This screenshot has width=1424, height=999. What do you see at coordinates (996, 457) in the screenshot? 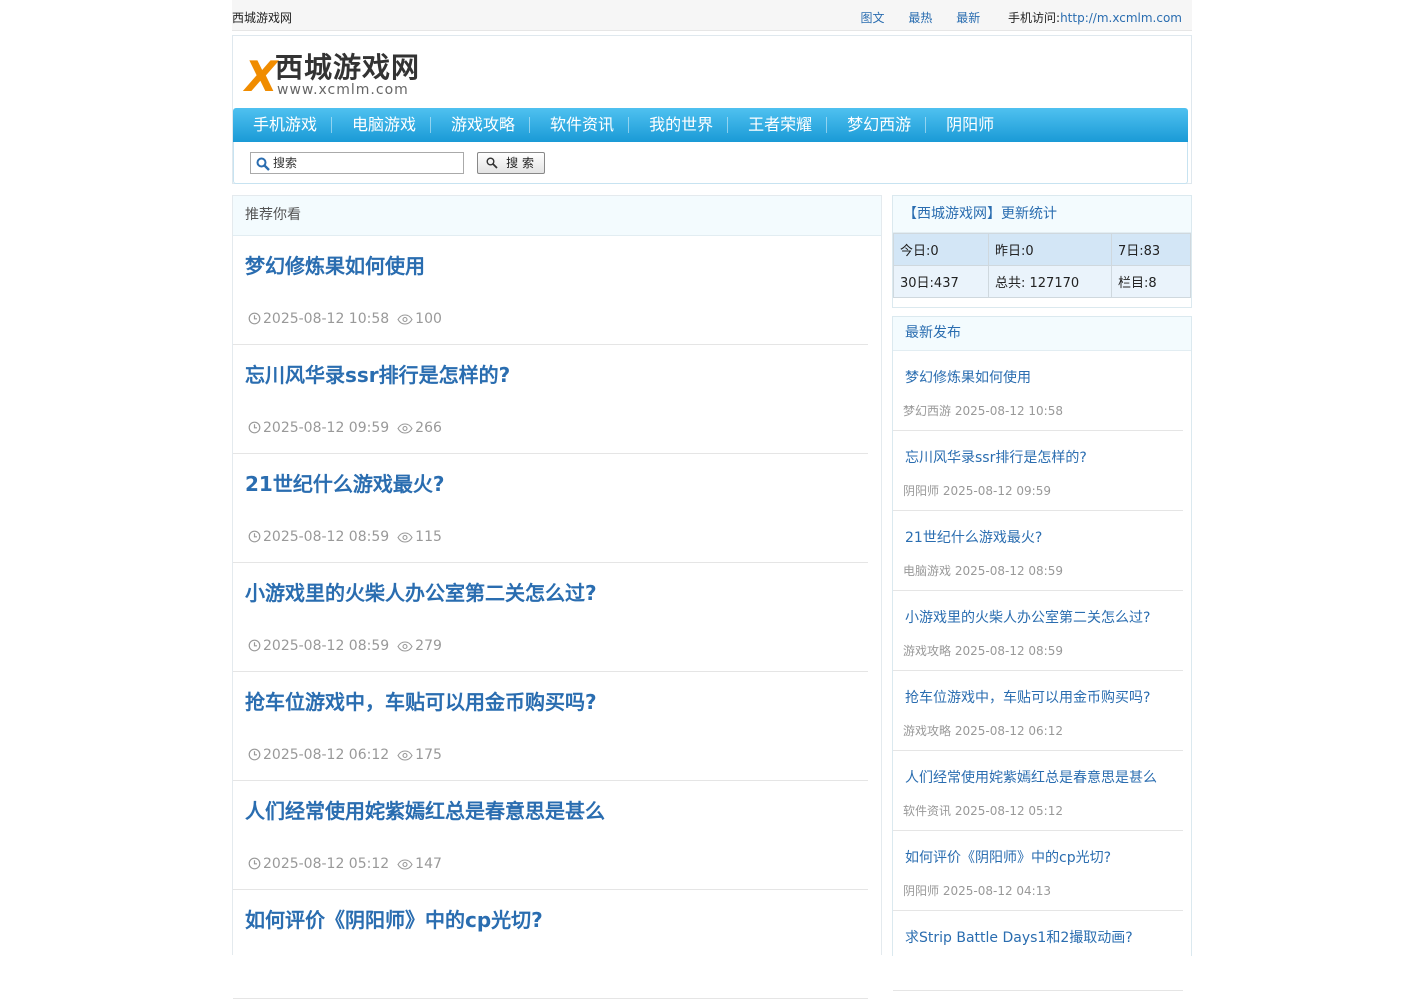
I see `latest-entry-title: 忘川风华录ssr排行是怎样的?` at bounding box center [996, 457].